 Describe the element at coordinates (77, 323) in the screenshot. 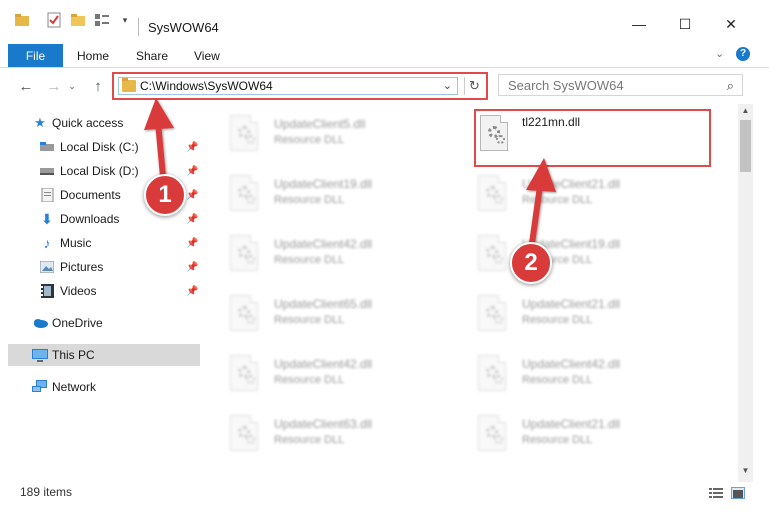

I see `sidebar-item-label: OneDrive` at that location.